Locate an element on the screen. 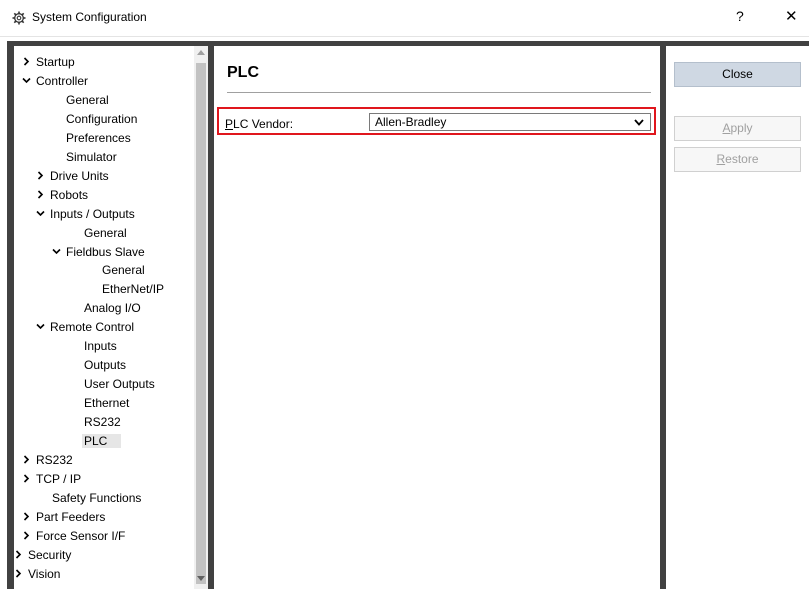 This screenshot has width=809, height=589. page-title: PLC is located at coordinates (243, 72).